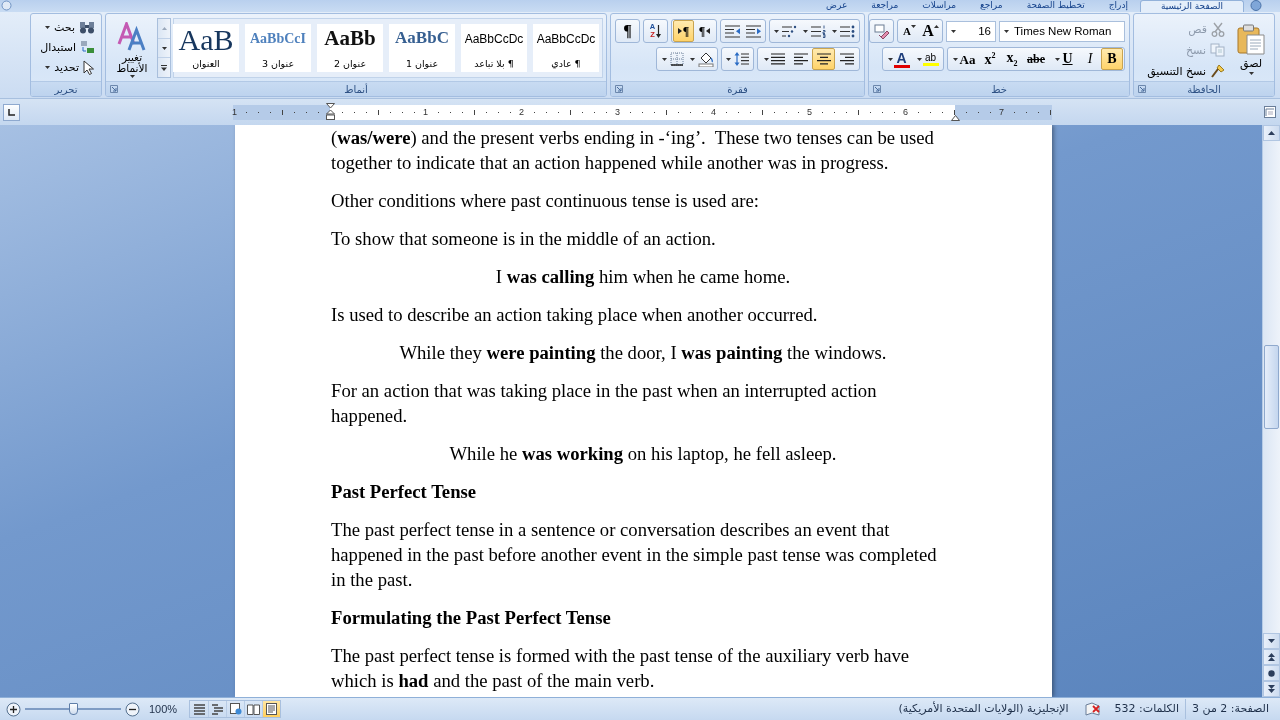 The image size is (1280, 720). I want to click on italic-button: I, so click(1090, 59).